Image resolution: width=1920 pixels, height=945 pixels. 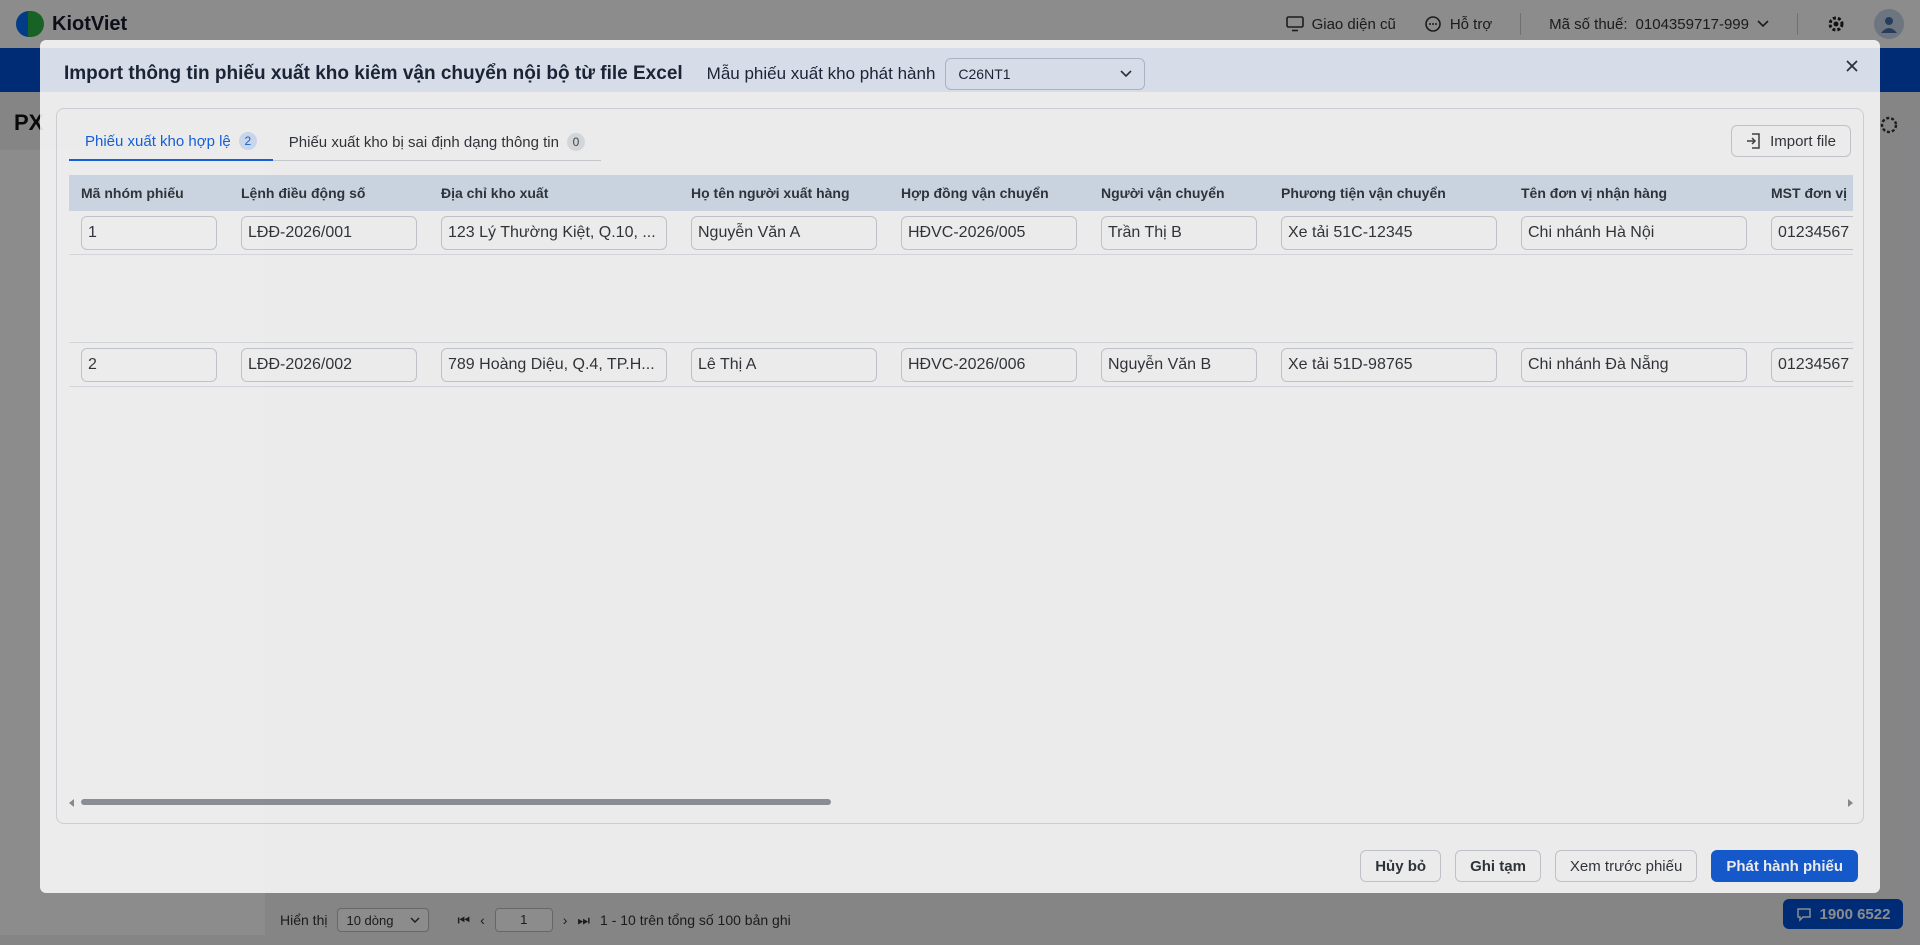 I want to click on exporter-name-input: Lê Thị A, so click(x=784, y=364).